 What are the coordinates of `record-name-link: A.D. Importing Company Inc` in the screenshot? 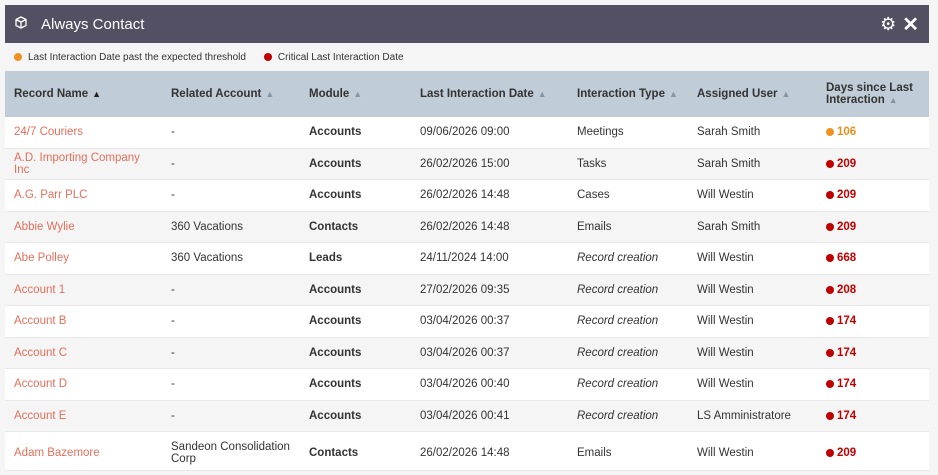 It's located at (83, 164).